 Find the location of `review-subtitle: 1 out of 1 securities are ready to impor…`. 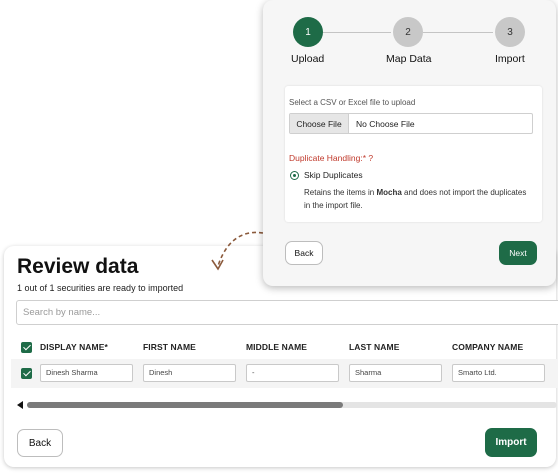

review-subtitle: 1 out of 1 securities are ready to impor… is located at coordinates (100, 288).